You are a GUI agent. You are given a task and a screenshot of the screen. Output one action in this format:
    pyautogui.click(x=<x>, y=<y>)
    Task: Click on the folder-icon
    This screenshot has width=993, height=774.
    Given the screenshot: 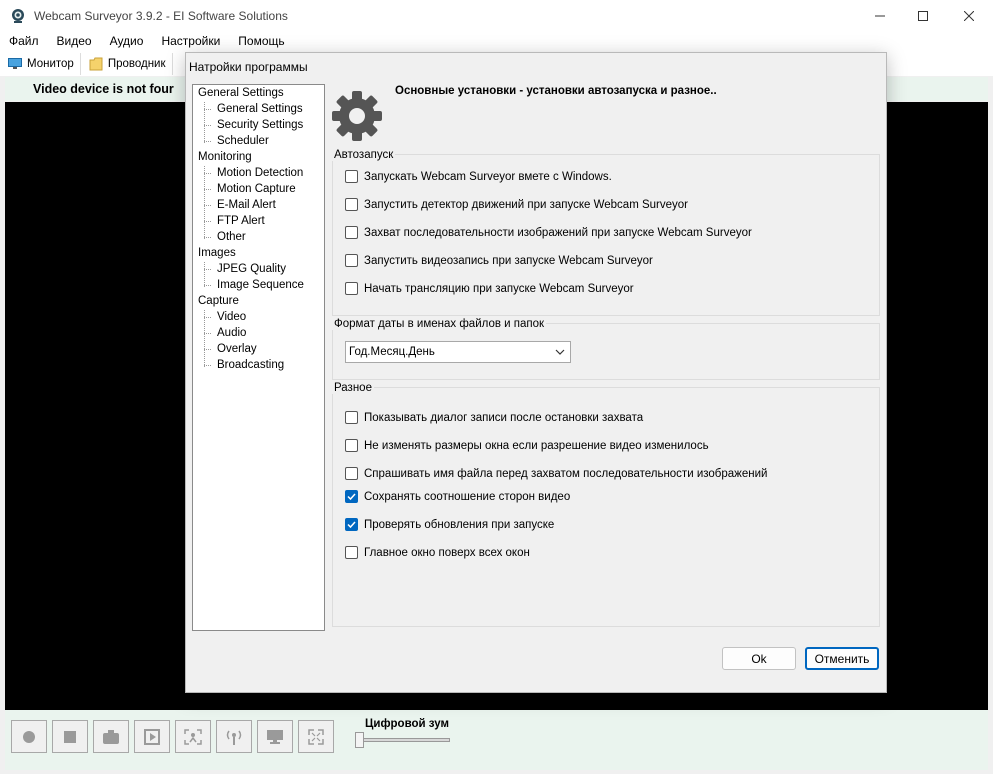 What is the action you would take?
    pyautogui.click(x=96, y=63)
    